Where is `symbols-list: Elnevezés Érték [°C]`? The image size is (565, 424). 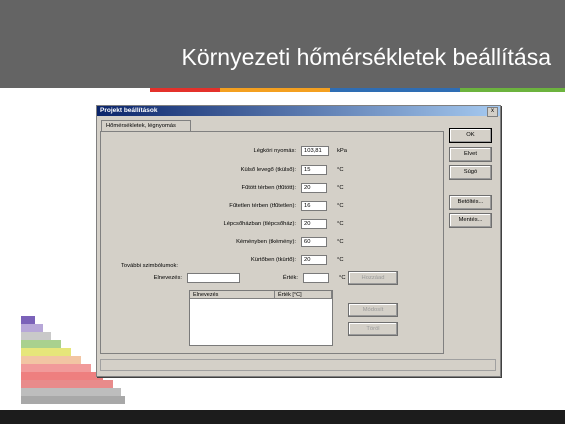 symbols-list: Elnevezés Érték [°C] is located at coordinates (261, 318).